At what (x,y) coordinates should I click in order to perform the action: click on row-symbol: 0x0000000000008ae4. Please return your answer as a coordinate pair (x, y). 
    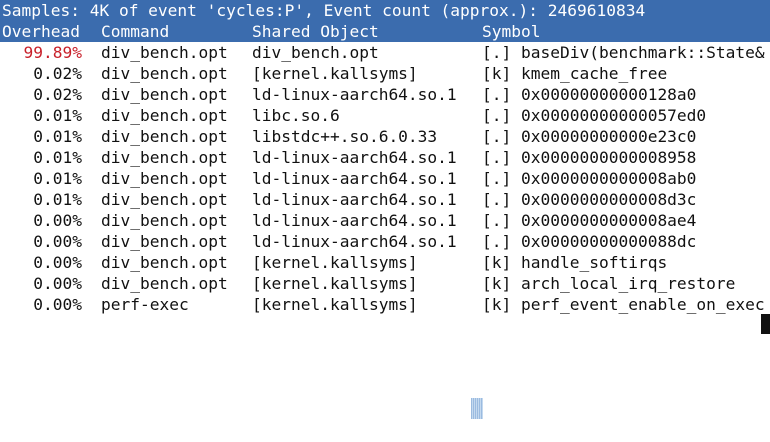
    Looking at the image, I should click on (609, 220).